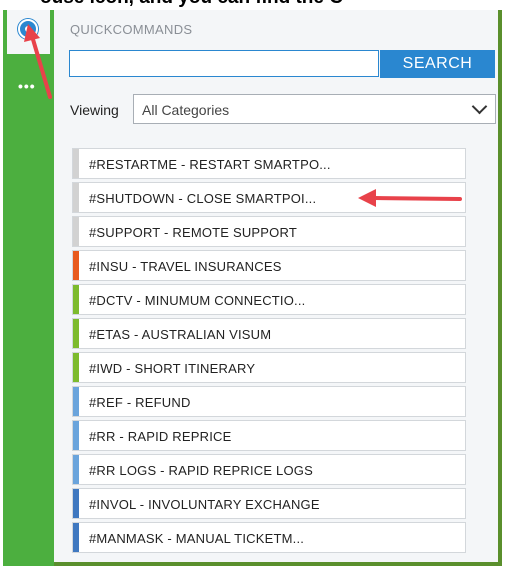 Image resolution: width=505 pixels, height=569 pixels. What do you see at coordinates (28, 288) in the screenshot?
I see `sidebar: •••` at bounding box center [28, 288].